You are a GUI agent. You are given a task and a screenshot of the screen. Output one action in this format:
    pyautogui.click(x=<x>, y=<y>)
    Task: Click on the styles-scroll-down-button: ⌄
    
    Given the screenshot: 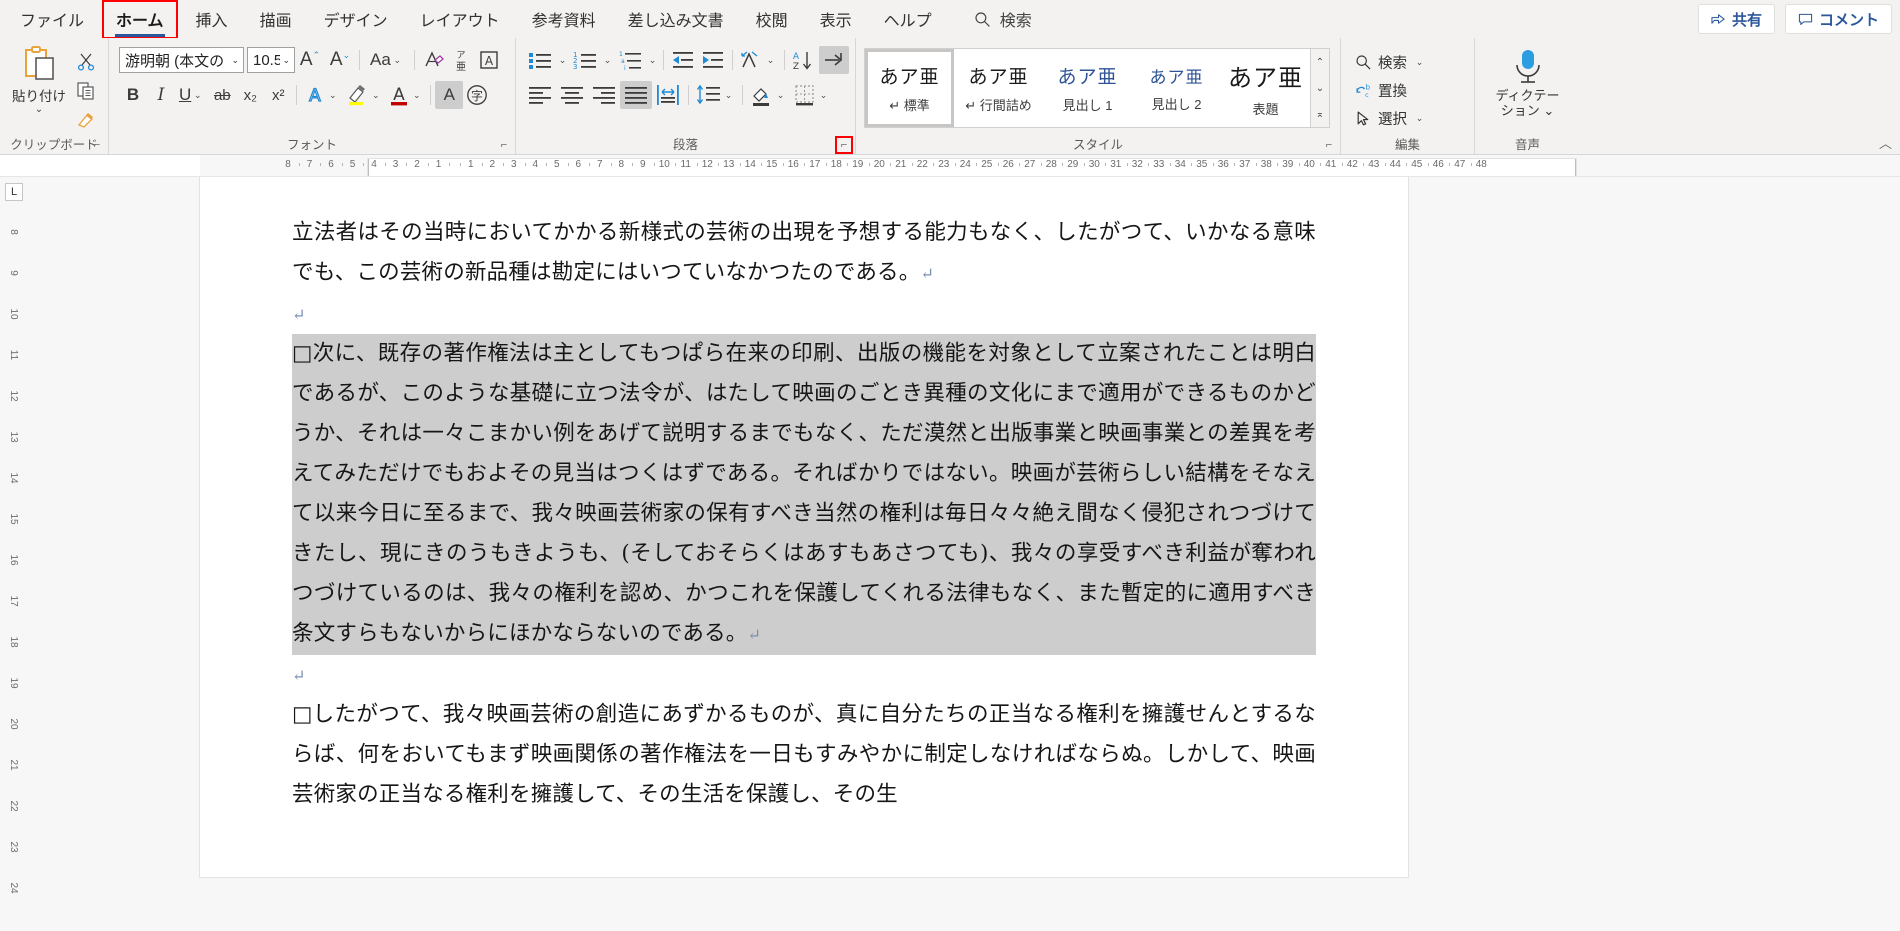 What is the action you would take?
    pyautogui.click(x=1320, y=88)
    